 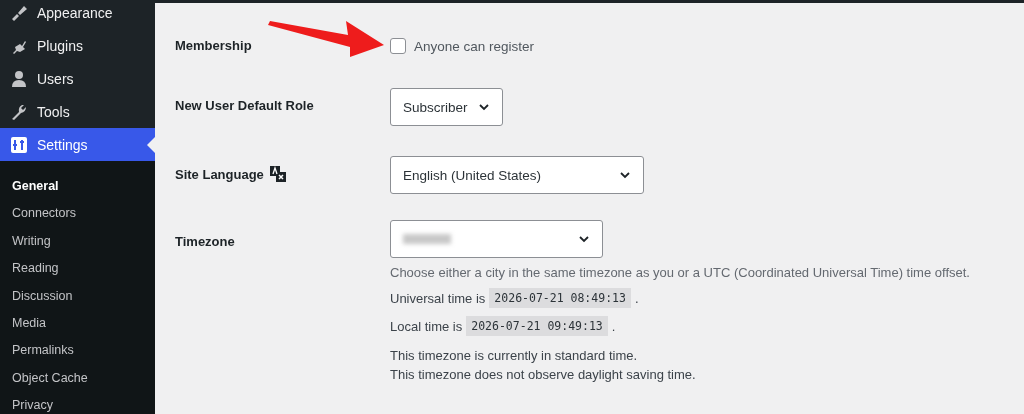 I want to click on time-value: 2026-07-21 08:49:13, so click(x=560, y=298).